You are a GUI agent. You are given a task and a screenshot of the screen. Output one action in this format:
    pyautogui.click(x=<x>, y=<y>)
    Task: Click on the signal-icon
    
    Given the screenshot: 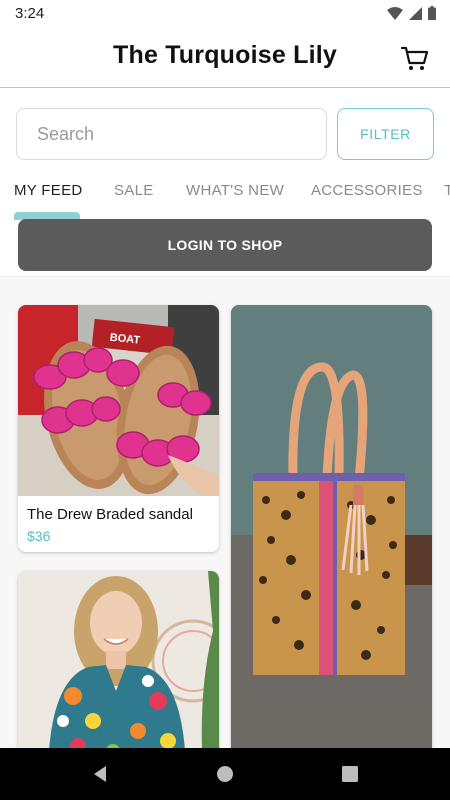 What is the action you would take?
    pyautogui.click(x=415, y=13)
    